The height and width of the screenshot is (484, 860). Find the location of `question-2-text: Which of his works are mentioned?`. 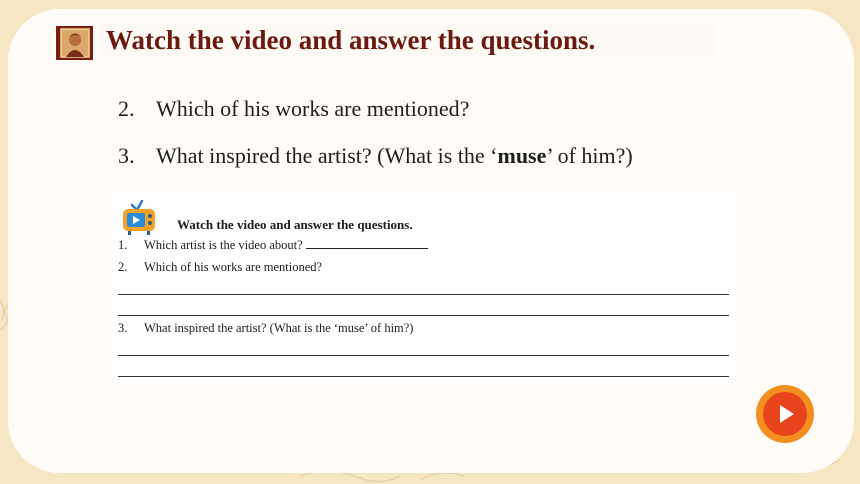

question-2-text: Which of his works are mentioned? is located at coordinates (313, 108).